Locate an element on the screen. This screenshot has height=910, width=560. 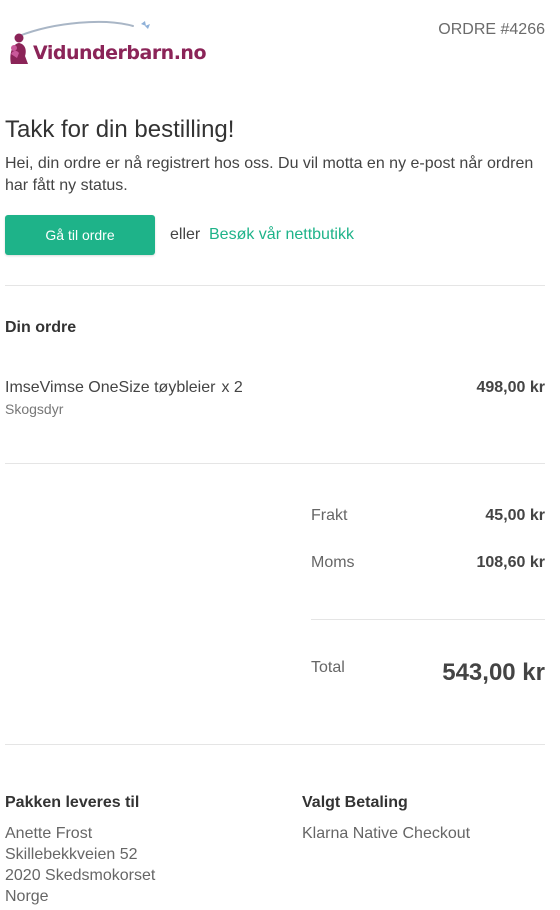
address-name: Anette Frost is located at coordinates (49, 833).